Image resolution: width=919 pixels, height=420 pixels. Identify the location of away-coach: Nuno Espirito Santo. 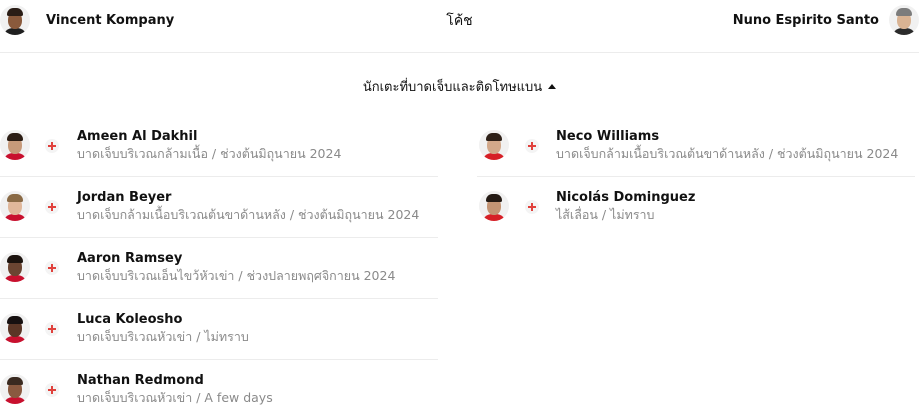
(826, 20).